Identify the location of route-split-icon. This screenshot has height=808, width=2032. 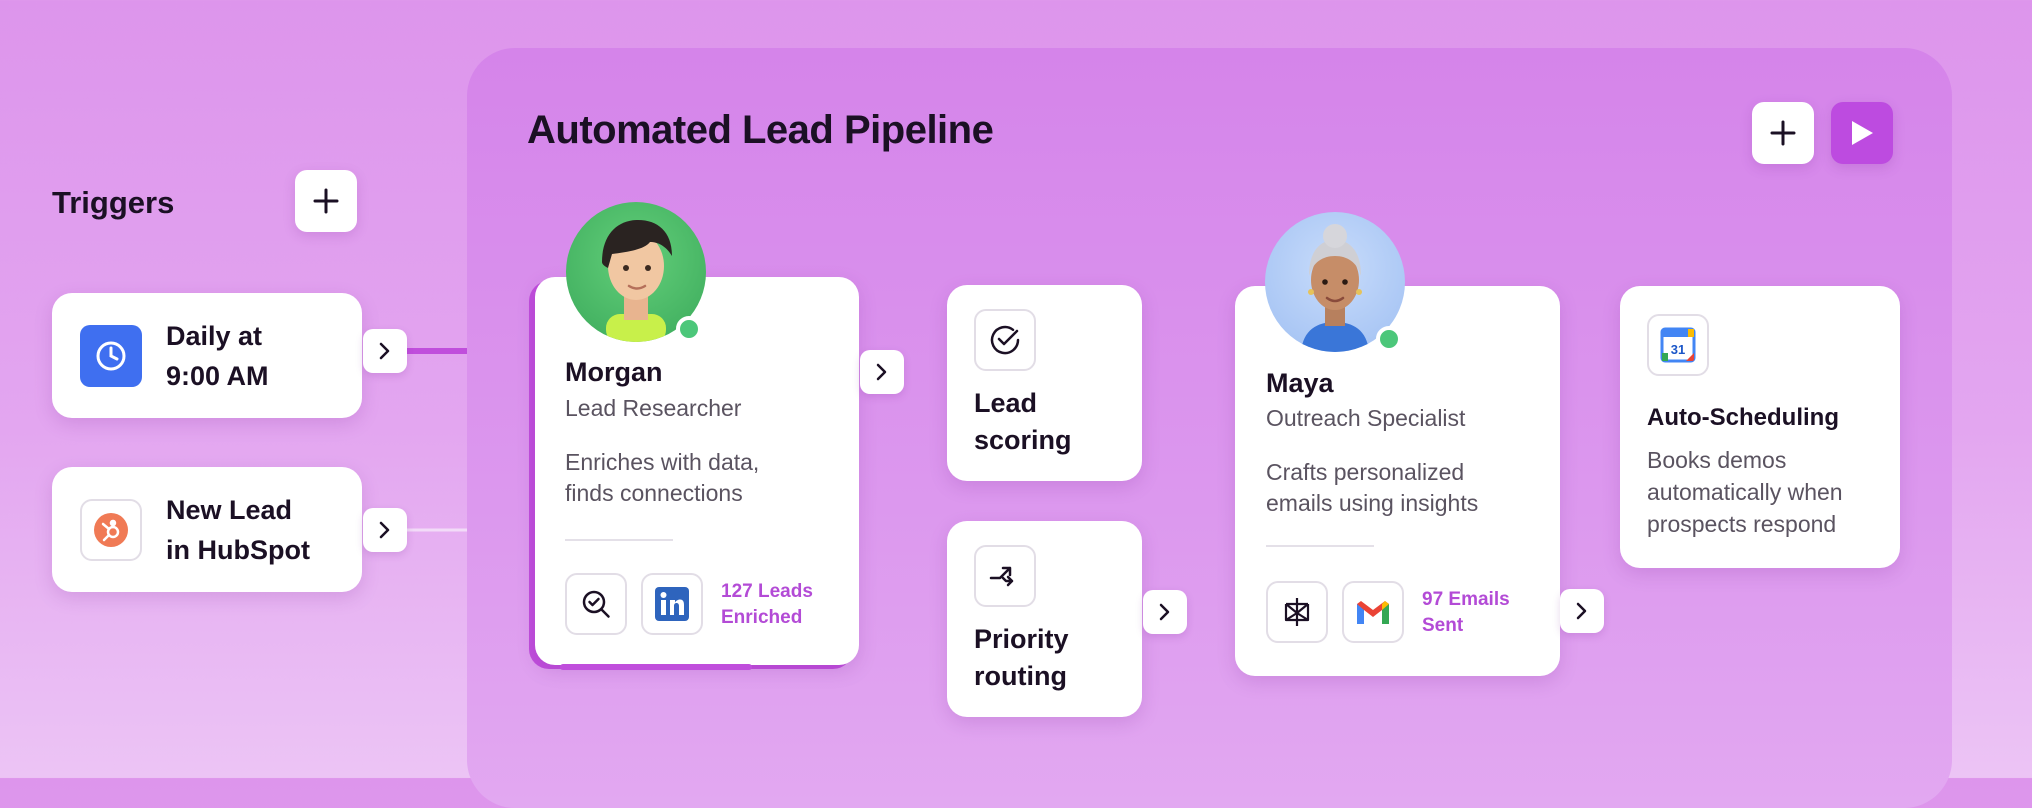
(1005, 576).